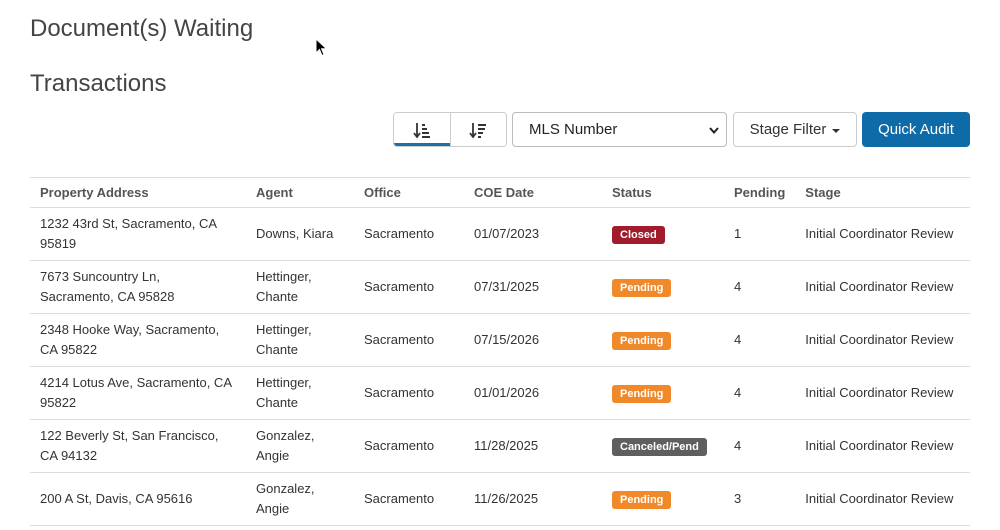 The image size is (1000, 530). I want to click on chevron-down-icon, so click(714, 131).